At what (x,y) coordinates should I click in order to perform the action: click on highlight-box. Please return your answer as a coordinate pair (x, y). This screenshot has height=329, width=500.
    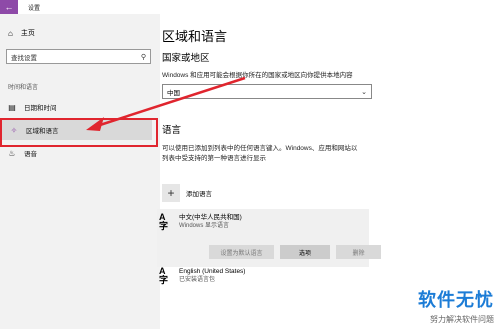
    Looking at the image, I should click on (79, 132).